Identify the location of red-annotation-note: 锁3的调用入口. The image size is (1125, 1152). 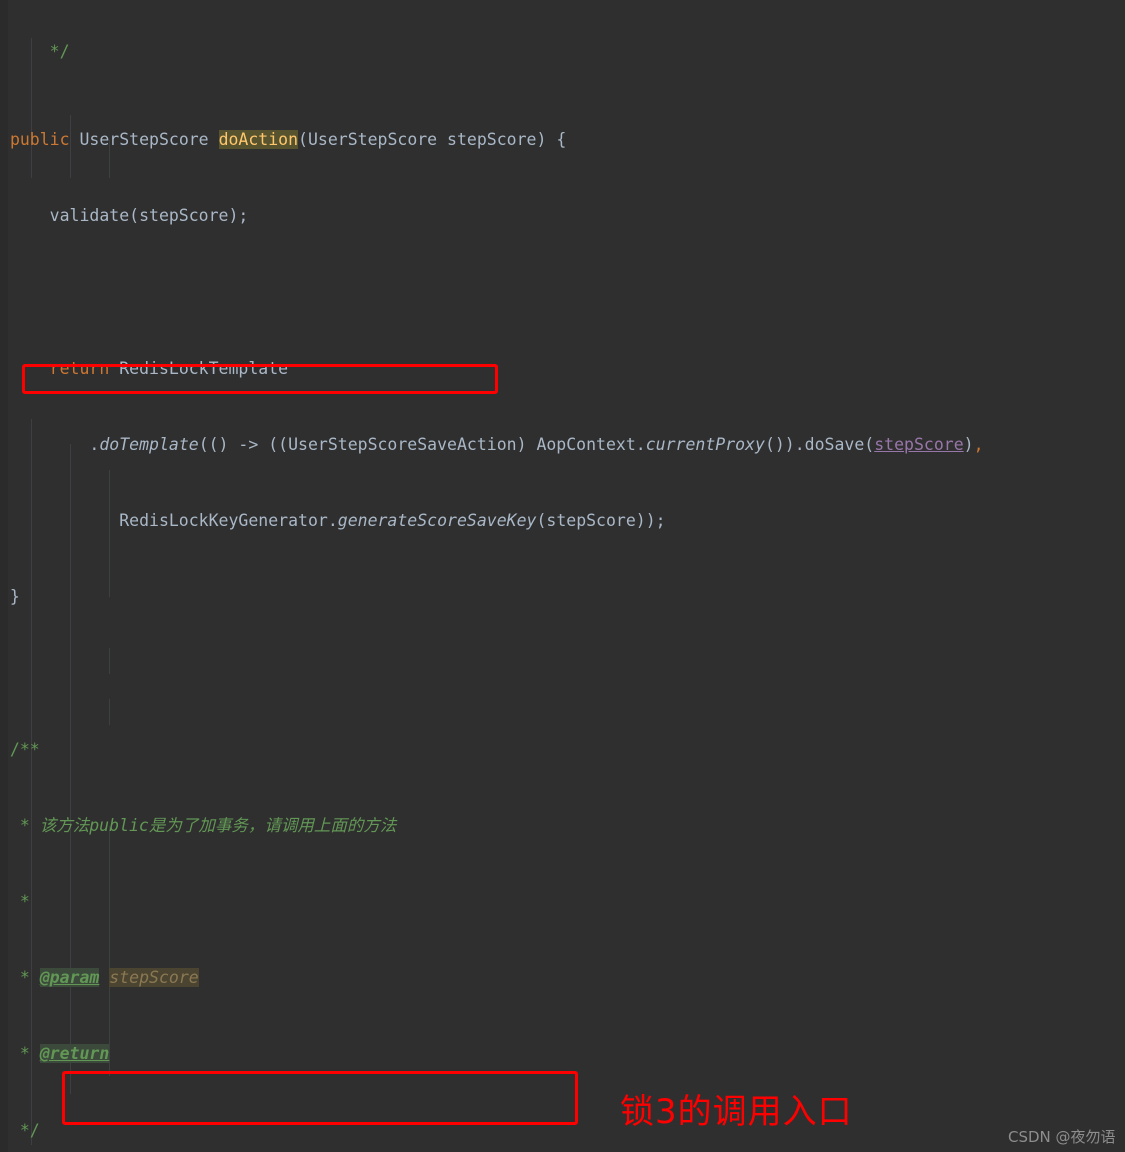
(736, 1112).